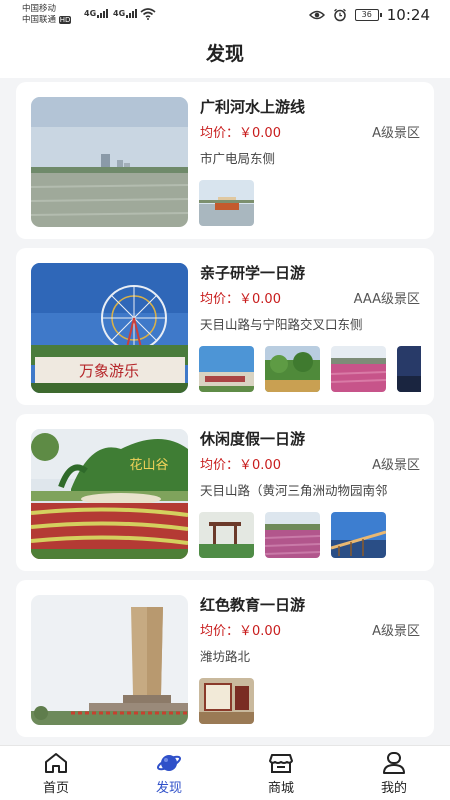  What do you see at coordinates (109, 162) in the screenshot?
I see `card-image-river` at bounding box center [109, 162].